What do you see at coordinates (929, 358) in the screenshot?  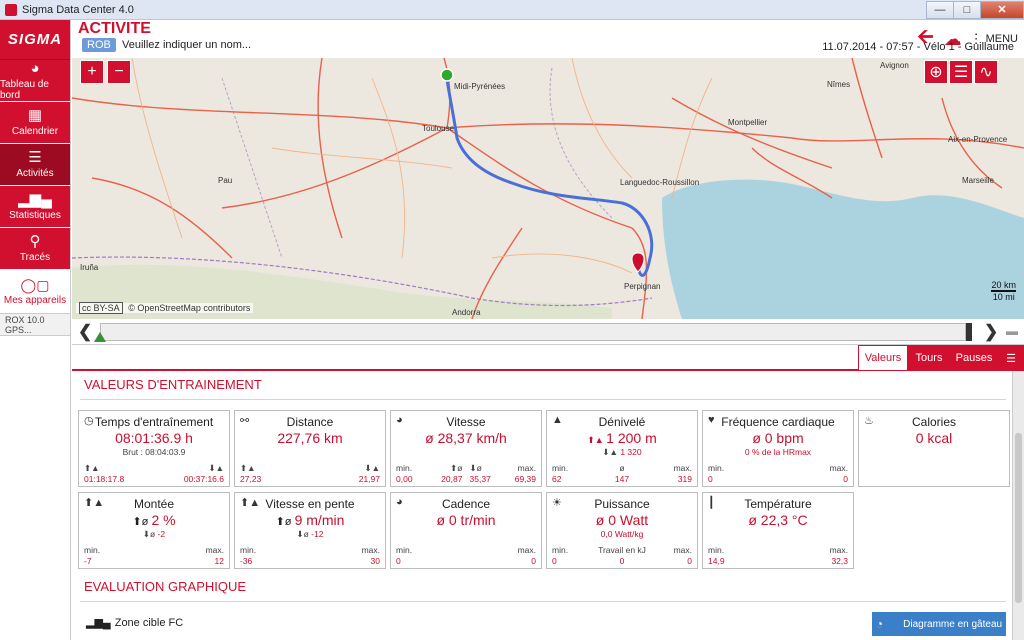 I see `tab-laps: Tours` at bounding box center [929, 358].